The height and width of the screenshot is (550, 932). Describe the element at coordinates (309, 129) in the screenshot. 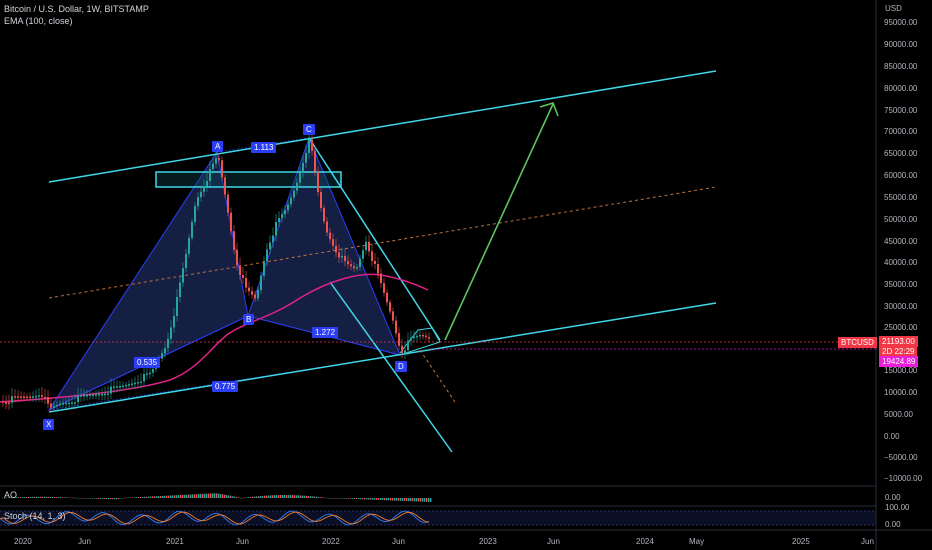

I see `point-c-label: C` at that location.